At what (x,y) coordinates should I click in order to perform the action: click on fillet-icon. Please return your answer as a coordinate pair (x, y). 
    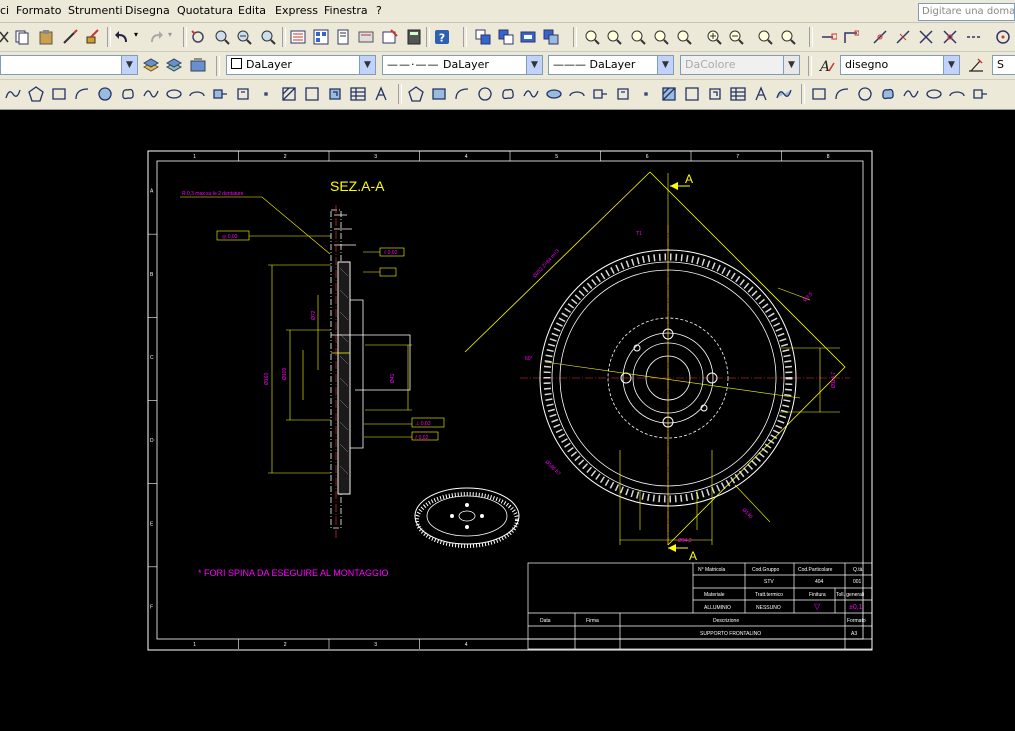
    Looking at the image, I should click on (761, 94).